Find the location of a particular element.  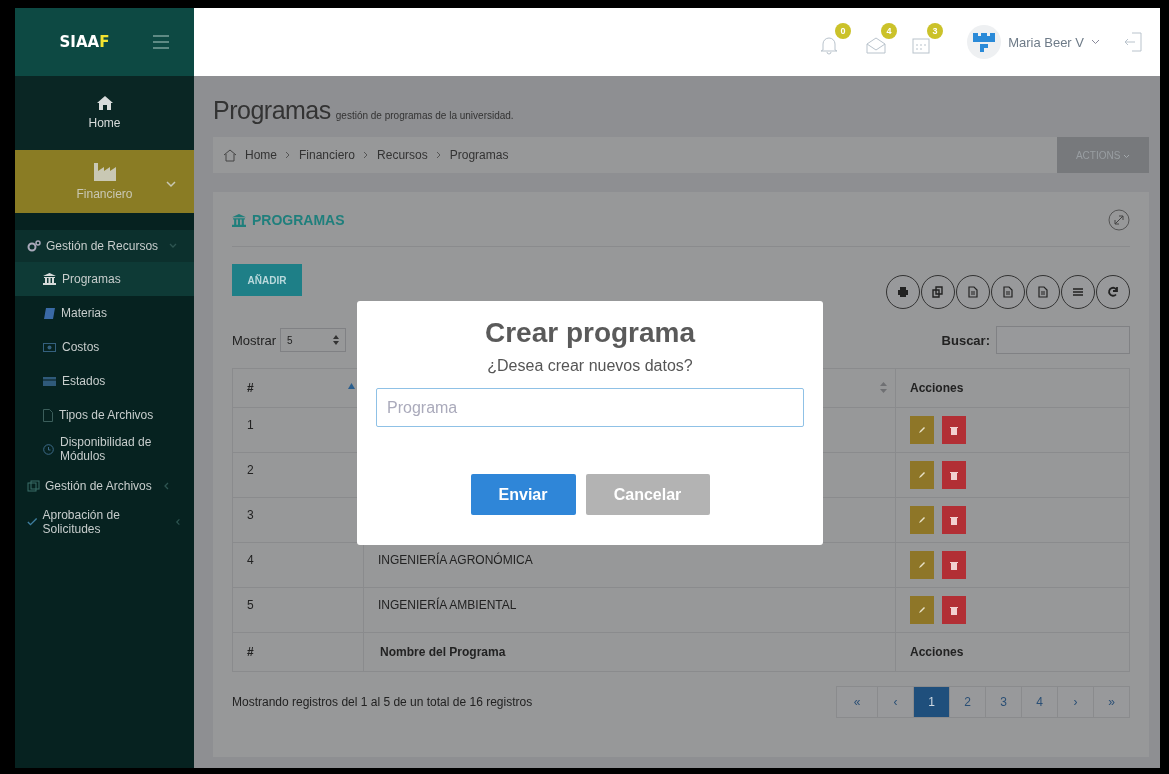

page-title: Programas is located at coordinates (272, 110).